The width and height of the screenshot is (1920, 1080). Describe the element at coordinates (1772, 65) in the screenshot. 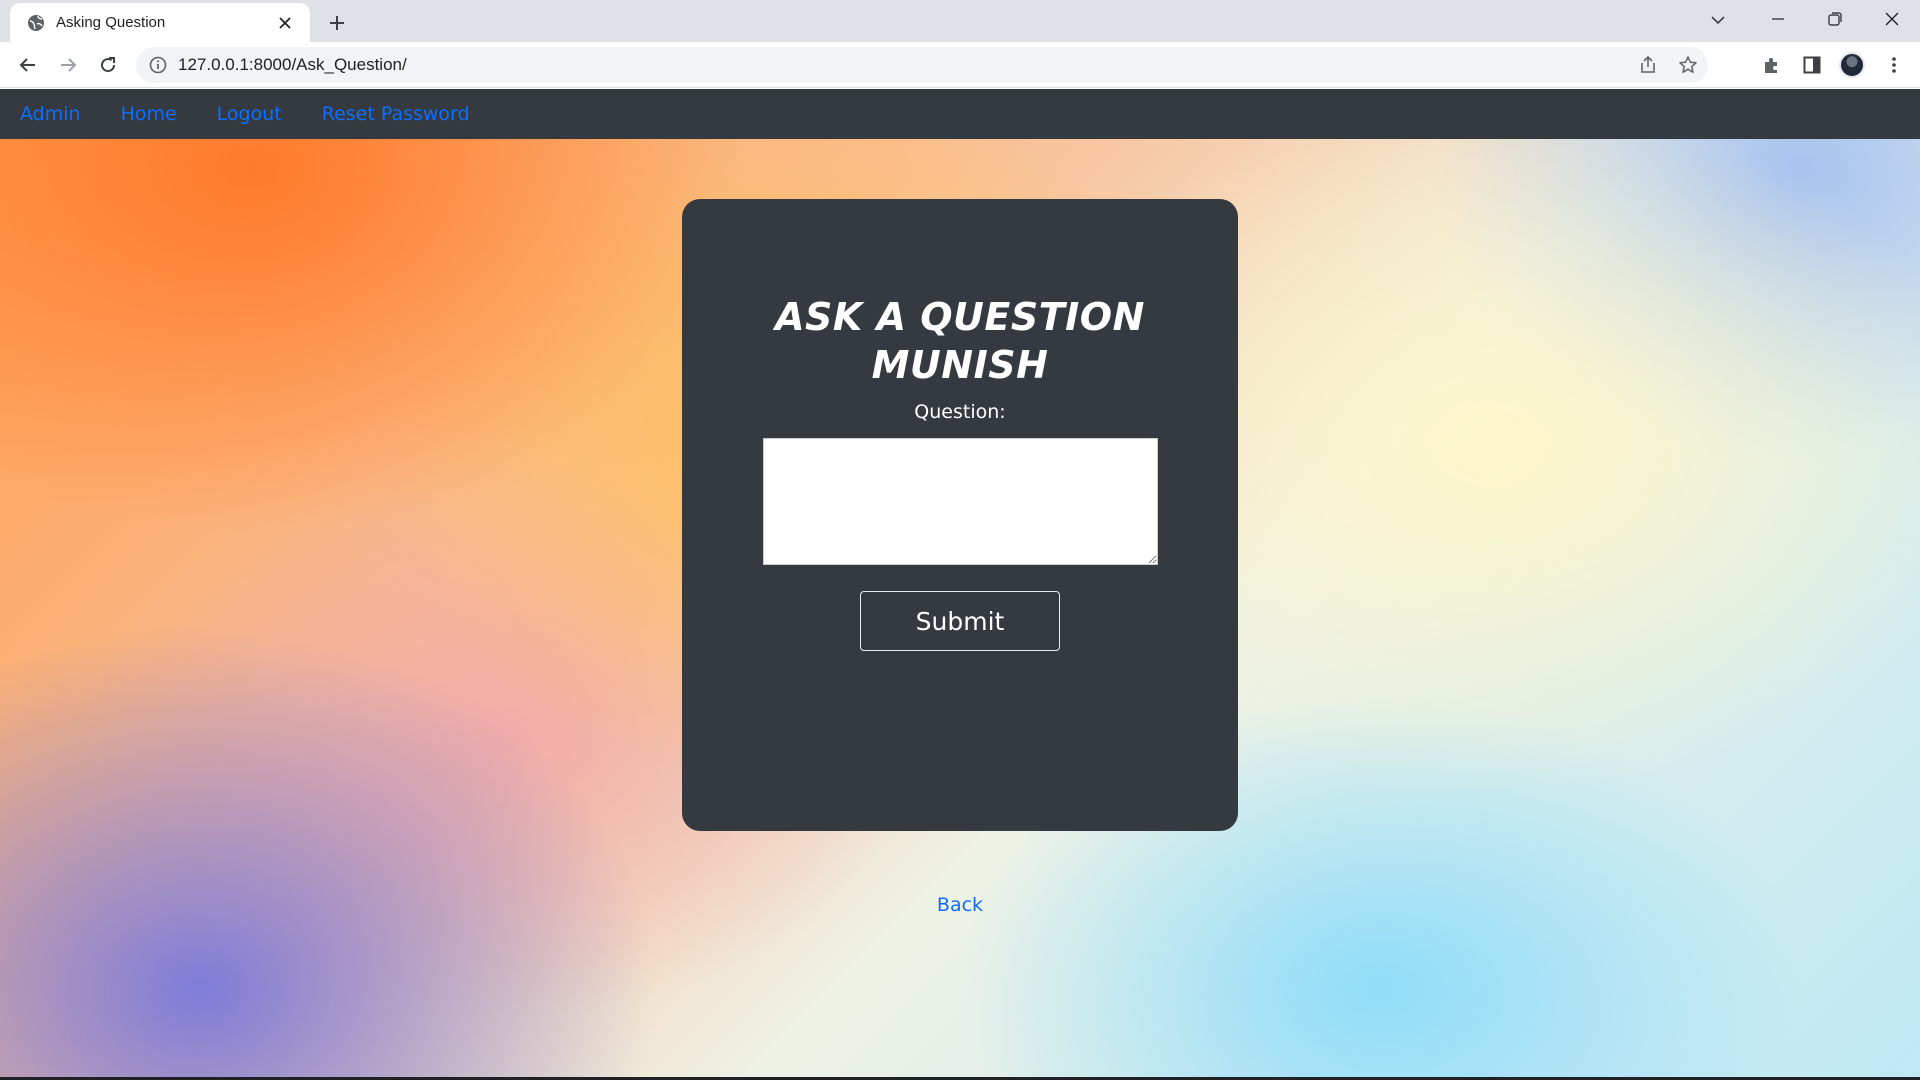

I see `extensions-icon` at that location.